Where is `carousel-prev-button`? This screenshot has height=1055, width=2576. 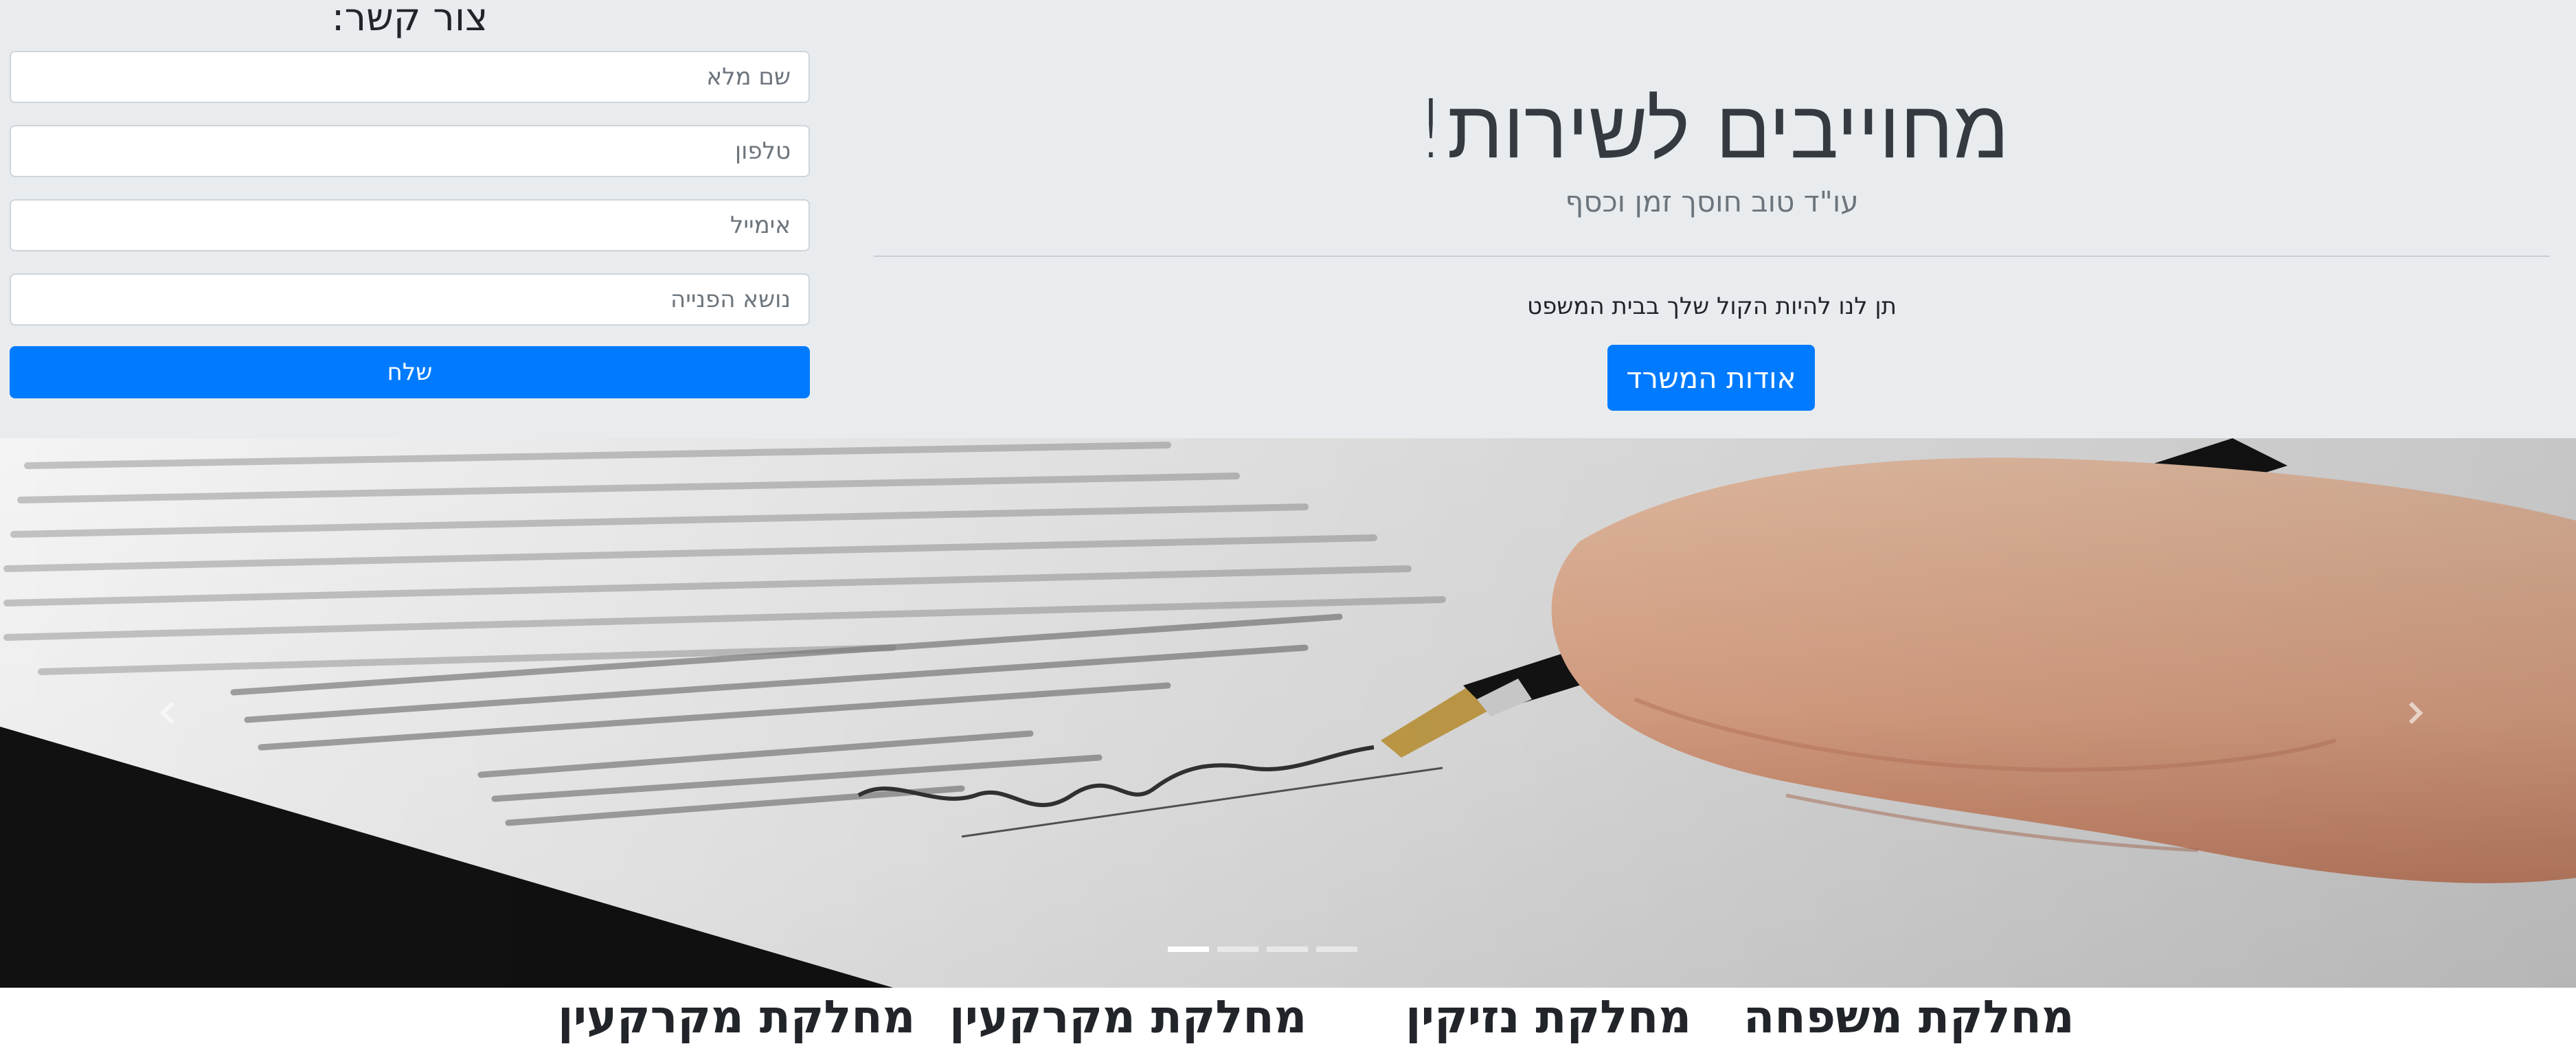
carousel-prev-button is located at coordinates (168, 713).